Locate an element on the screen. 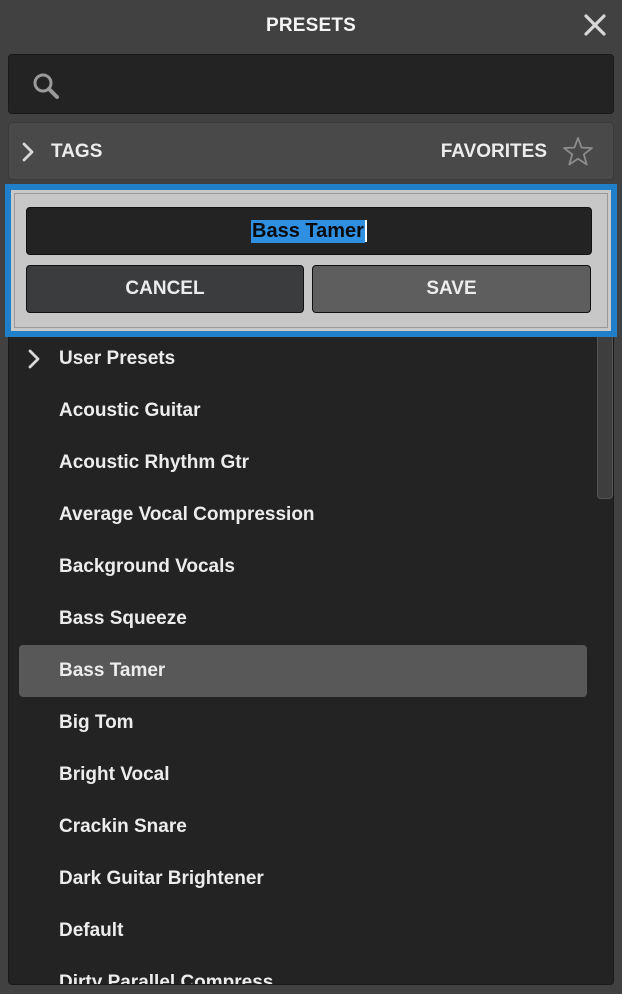  tags-toggle: TAGS is located at coordinates (61, 152).